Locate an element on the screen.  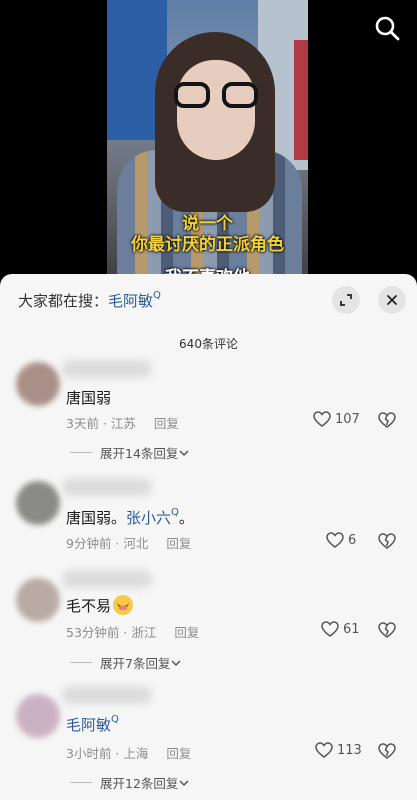
comment-time: 53分钟前 is located at coordinates (93, 632).